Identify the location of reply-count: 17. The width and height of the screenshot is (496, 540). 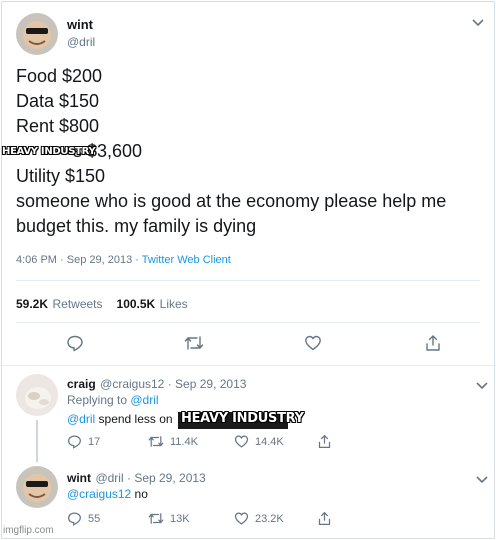
(94, 441).